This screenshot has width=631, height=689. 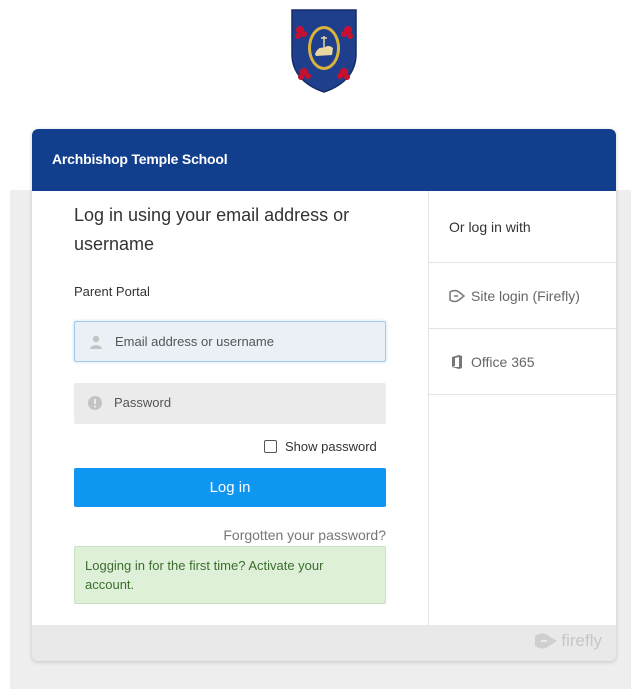 I want to click on card-footer: firefly, so click(x=324, y=643).